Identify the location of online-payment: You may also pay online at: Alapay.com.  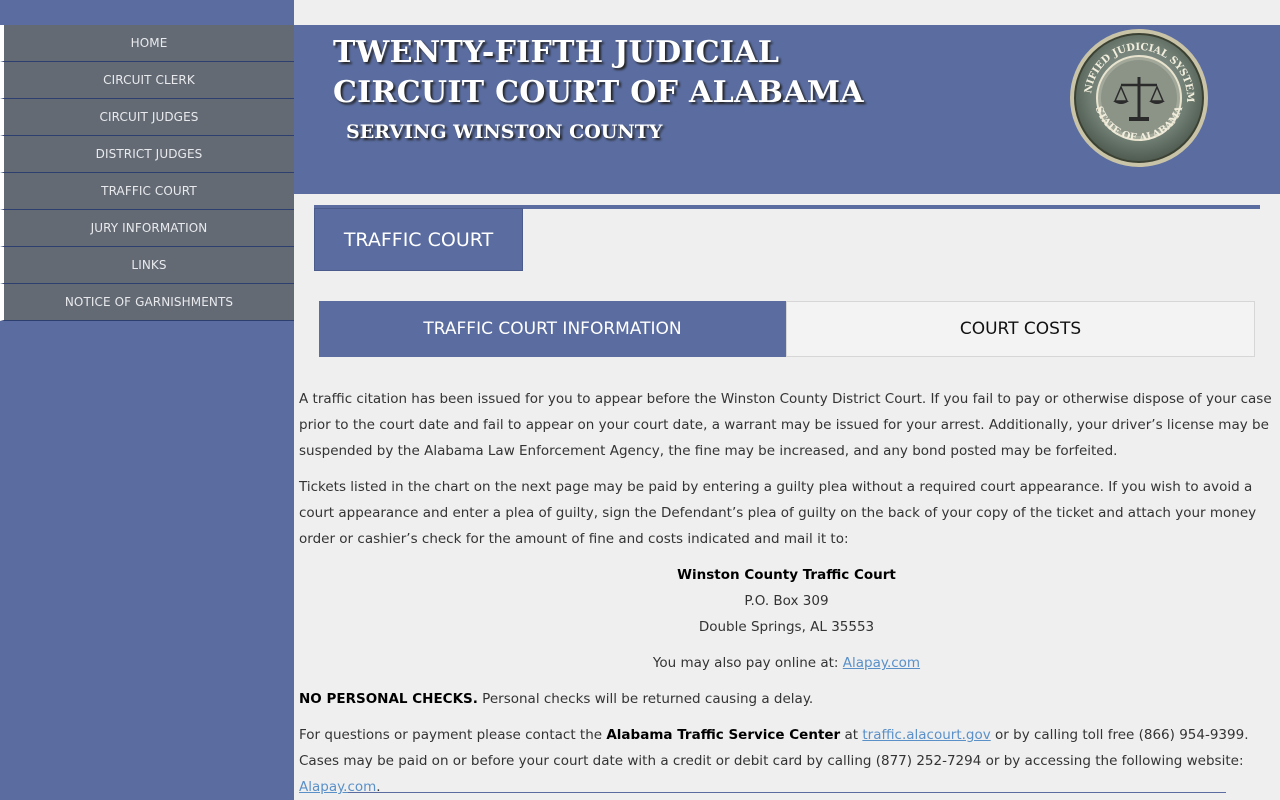
(786, 663).